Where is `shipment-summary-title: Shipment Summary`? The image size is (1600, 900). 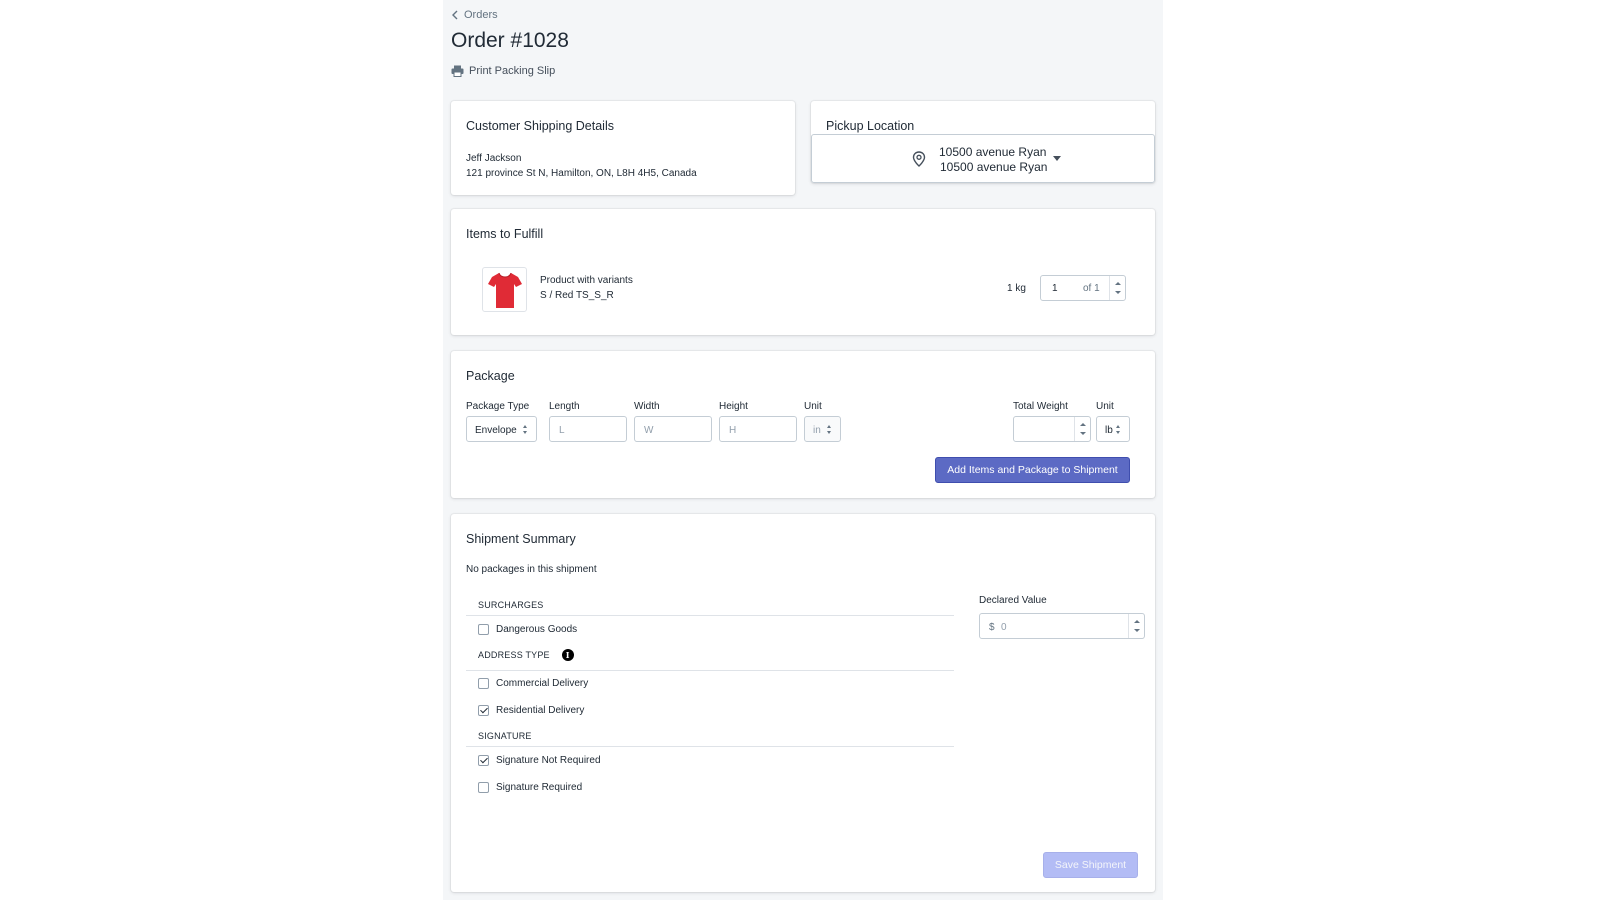
shipment-summary-title: Shipment Summary is located at coordinates (521, 539).